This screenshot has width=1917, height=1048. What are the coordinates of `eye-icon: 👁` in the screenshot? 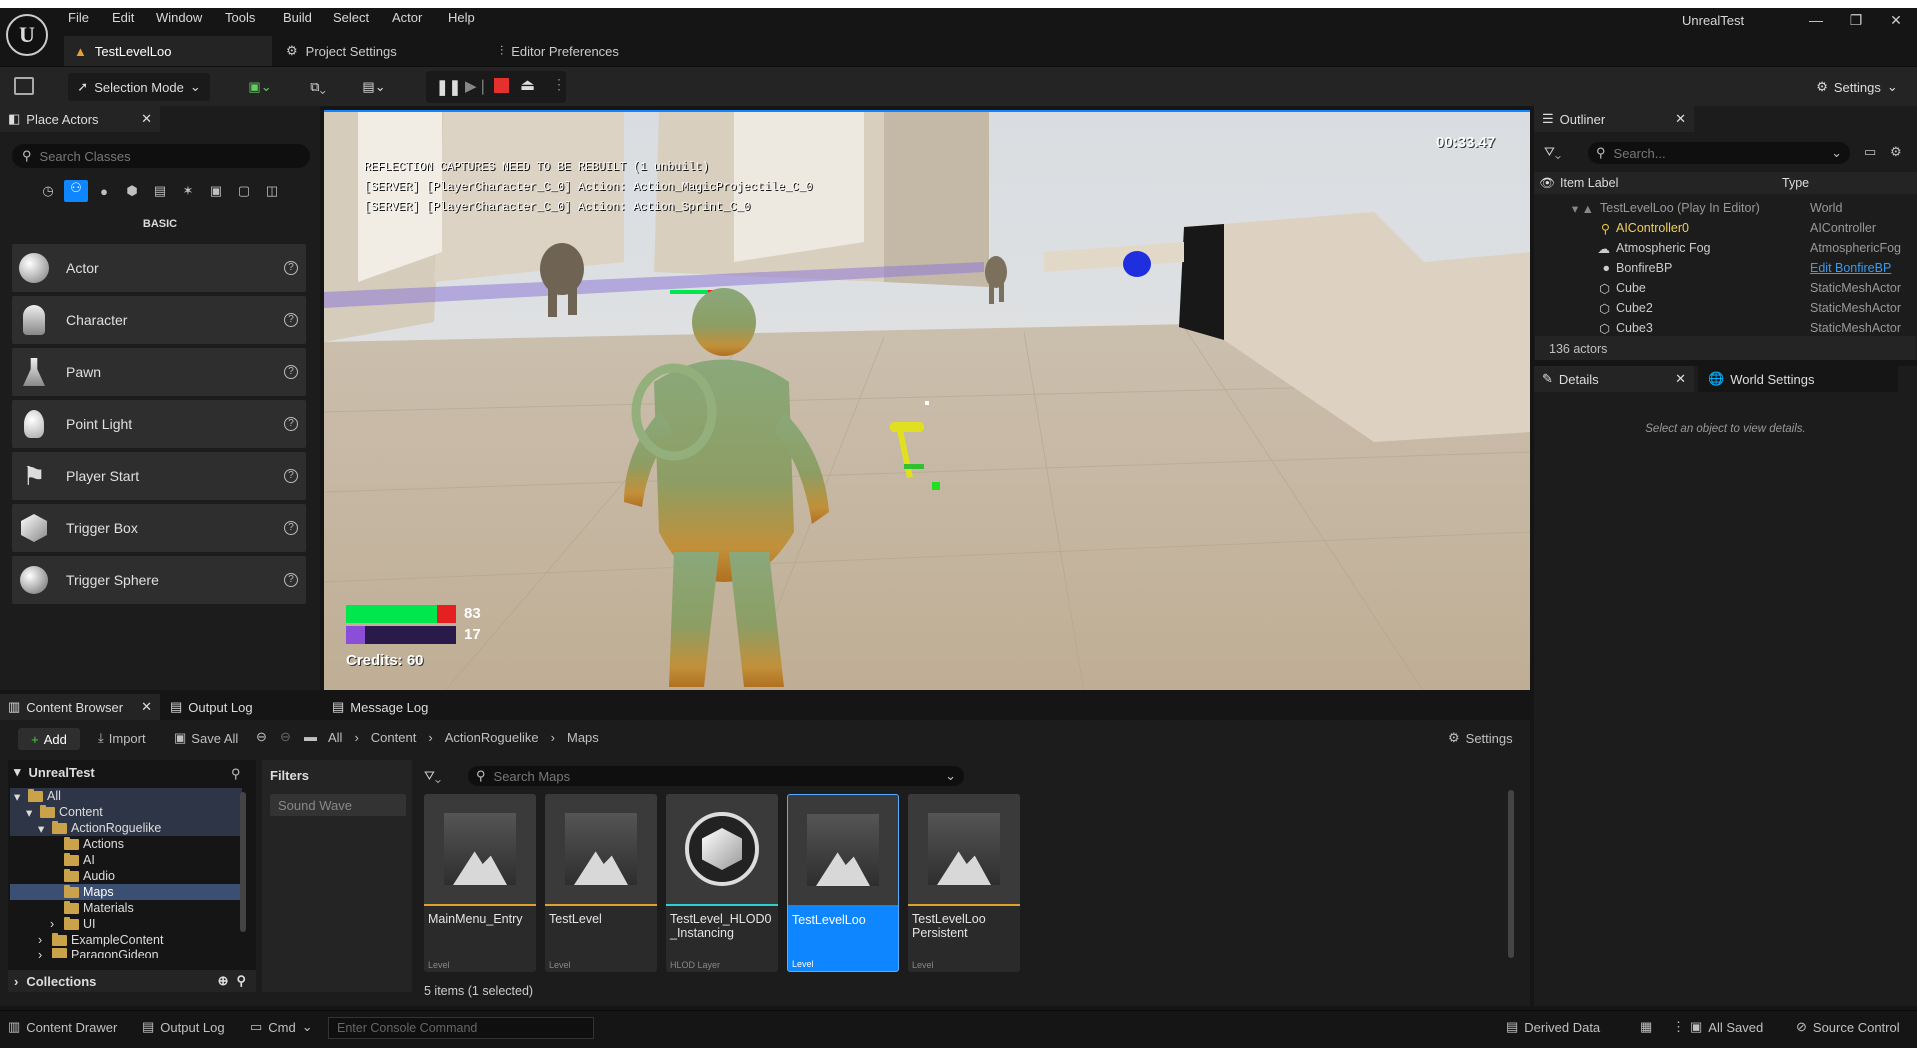 It's located at (1547, 183).